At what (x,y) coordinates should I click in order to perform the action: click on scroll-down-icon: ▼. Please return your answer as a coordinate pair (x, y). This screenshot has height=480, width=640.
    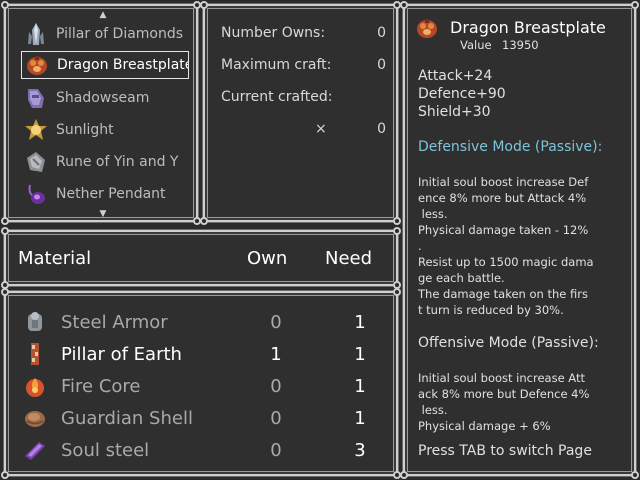
    Looking at the image, I should click on (103, 214).